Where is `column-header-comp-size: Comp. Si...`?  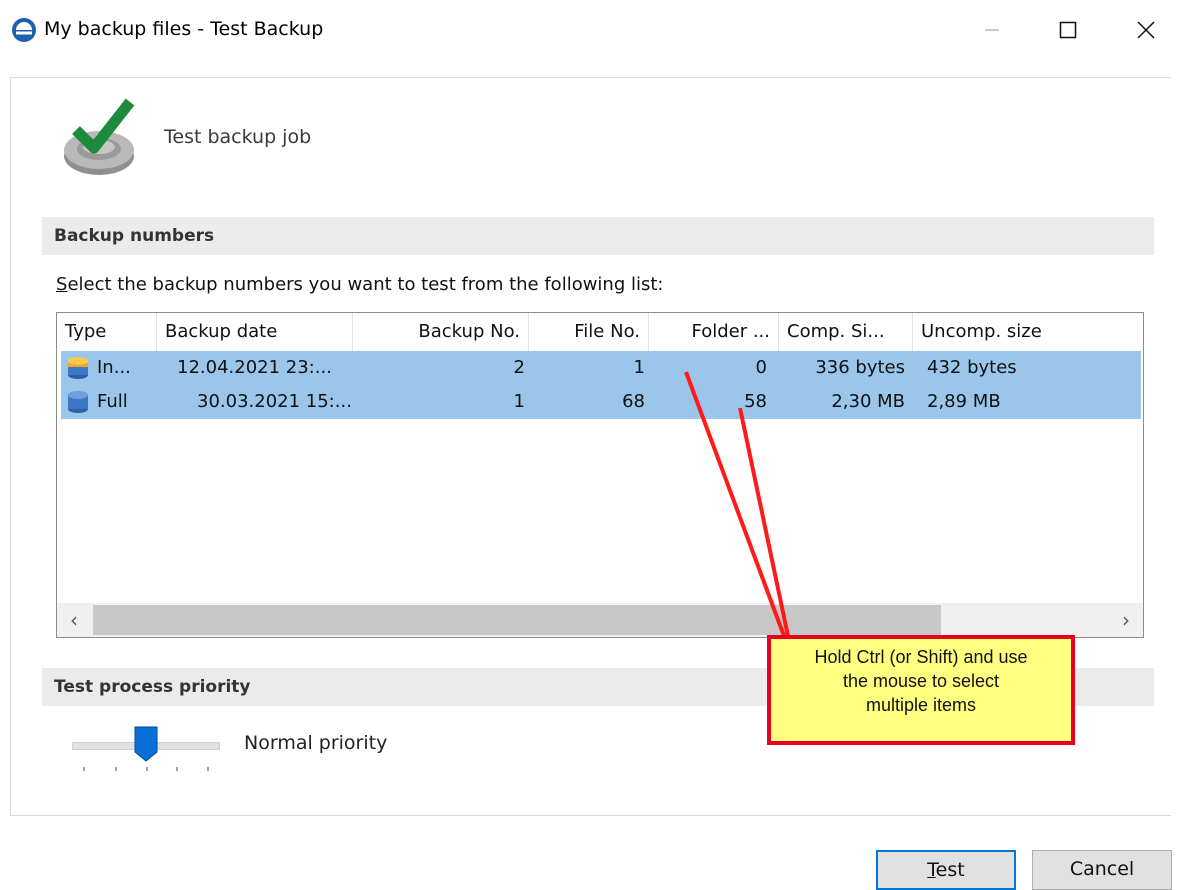 column-header-comp-size: Comp. Si... is located at coordinates (846, 332).